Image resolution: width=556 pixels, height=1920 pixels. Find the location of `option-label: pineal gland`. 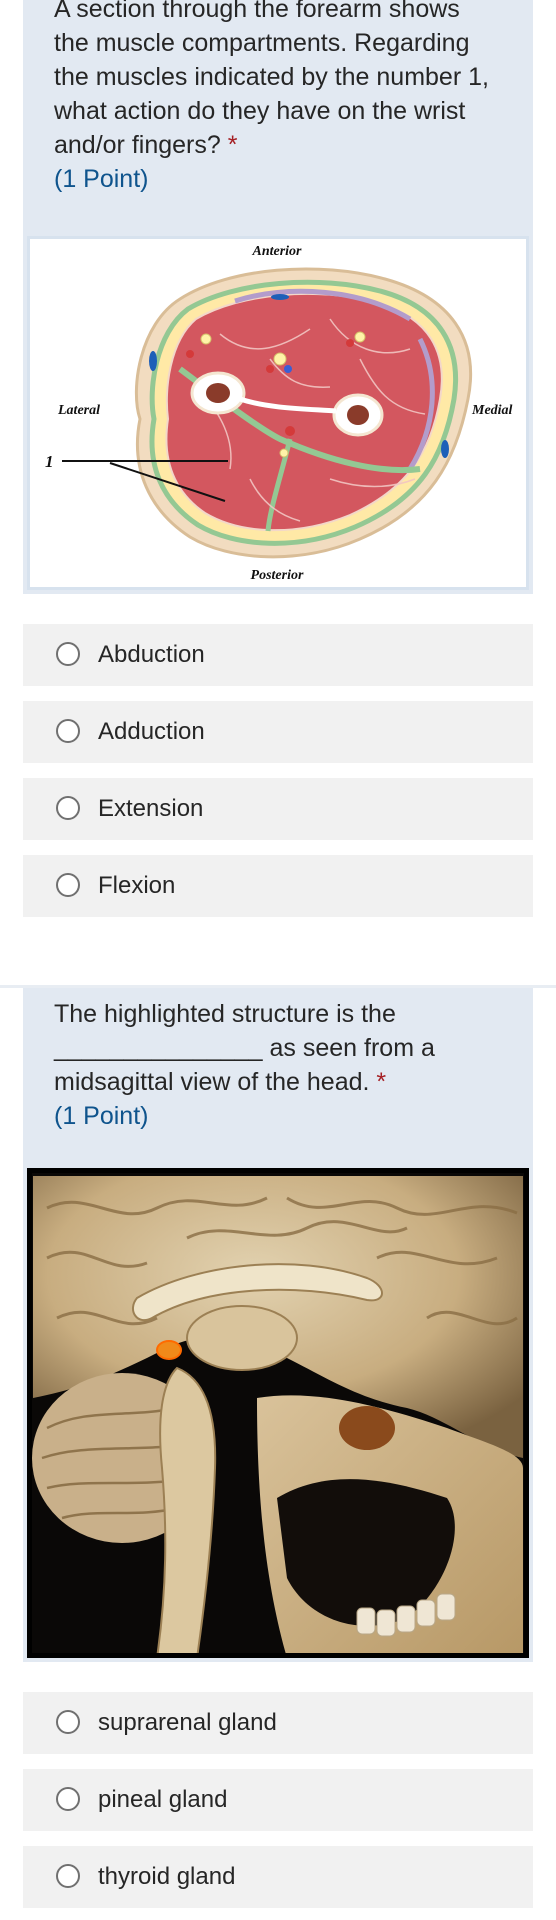

option-label: pineal gland is located at coordinates (163, 1799).